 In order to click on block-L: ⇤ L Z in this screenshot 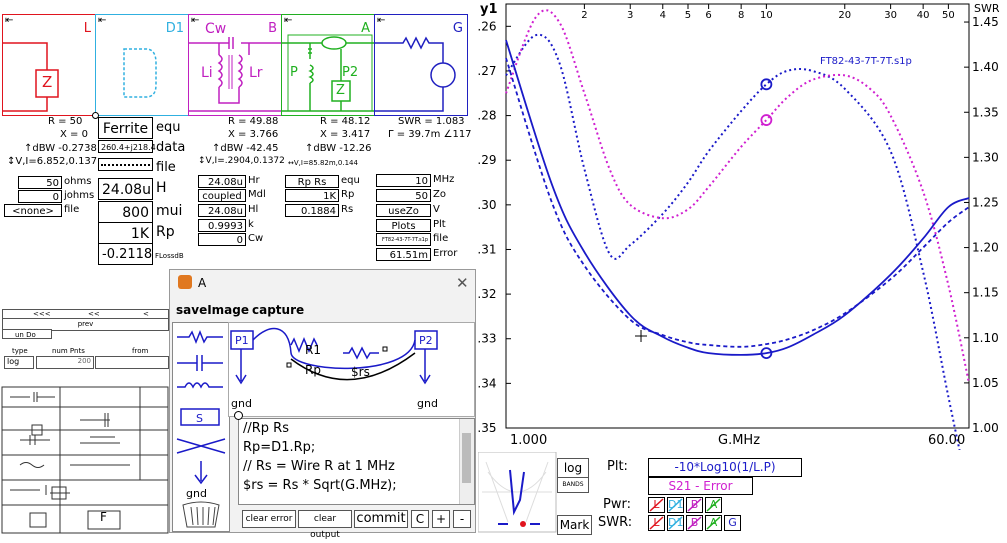, I will do `click(49, 65)`.